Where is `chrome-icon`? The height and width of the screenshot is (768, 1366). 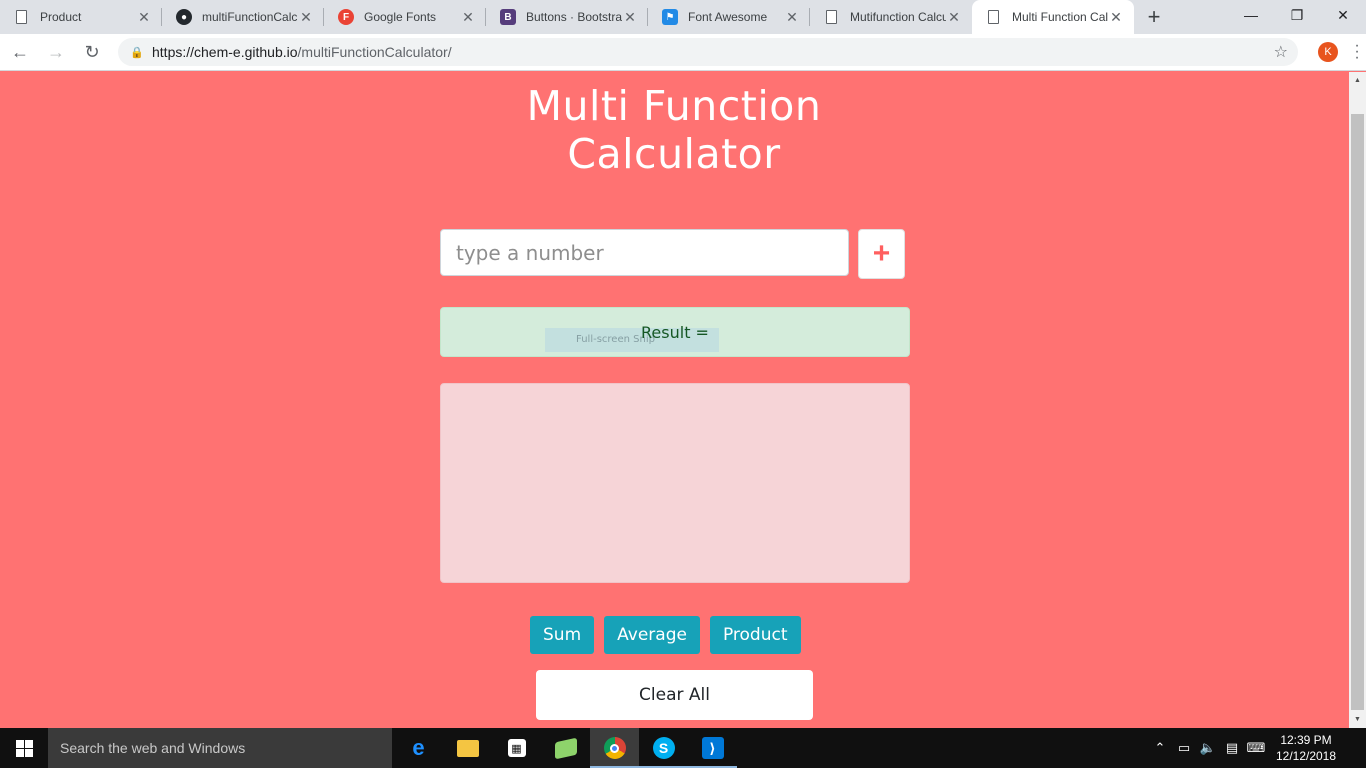
chrome-icon is located at coordinates (614, 748).